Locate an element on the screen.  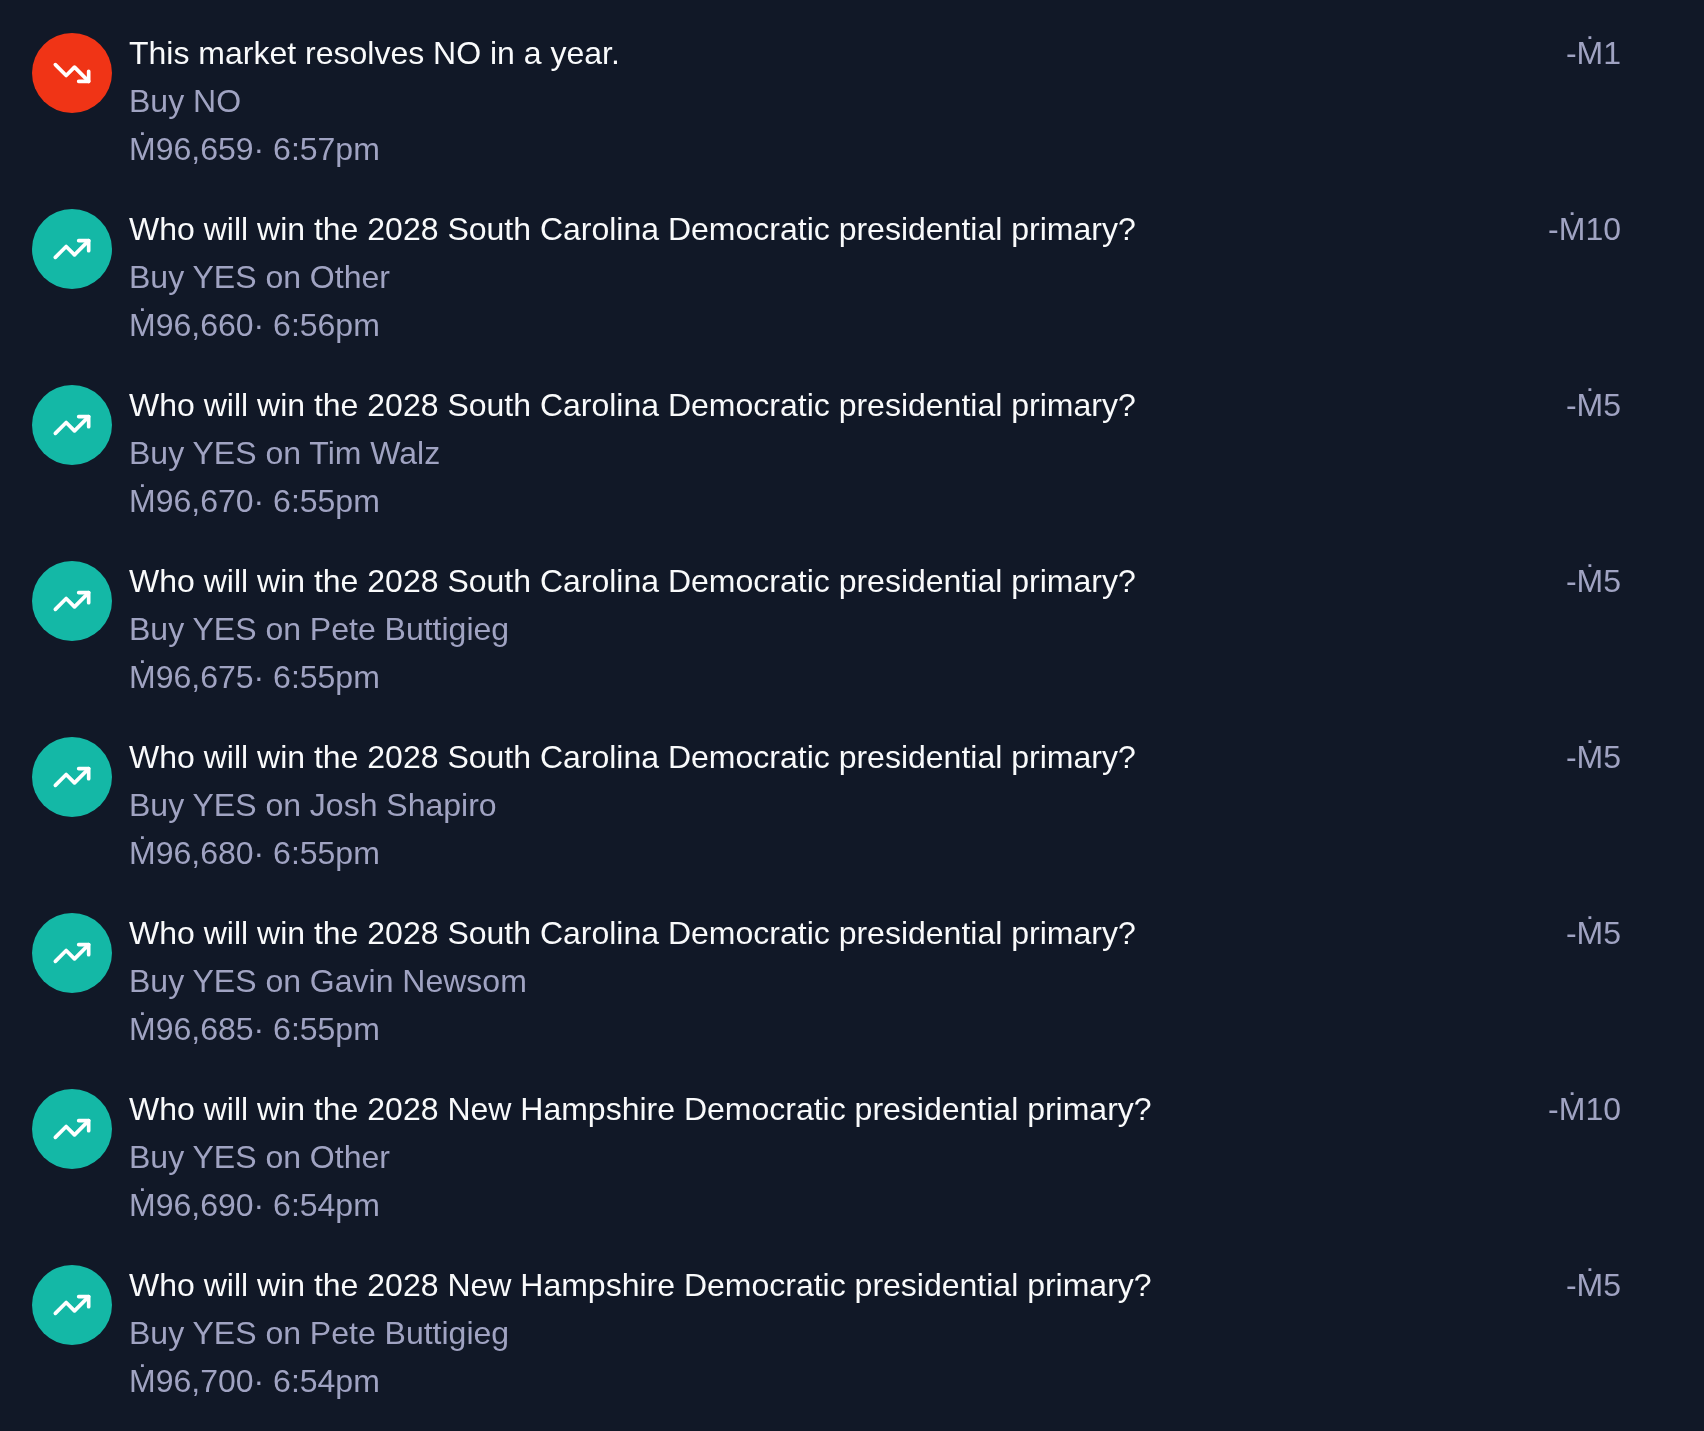
balance-and-time: Ṁ96,685· 6:55pm is located at coordinates (255, 1029).